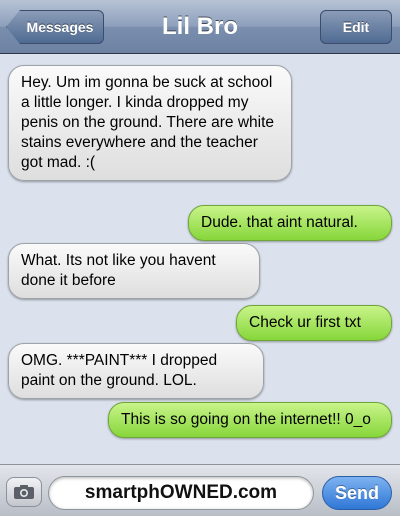  I want to click on camera-icon, so click(24, 492).